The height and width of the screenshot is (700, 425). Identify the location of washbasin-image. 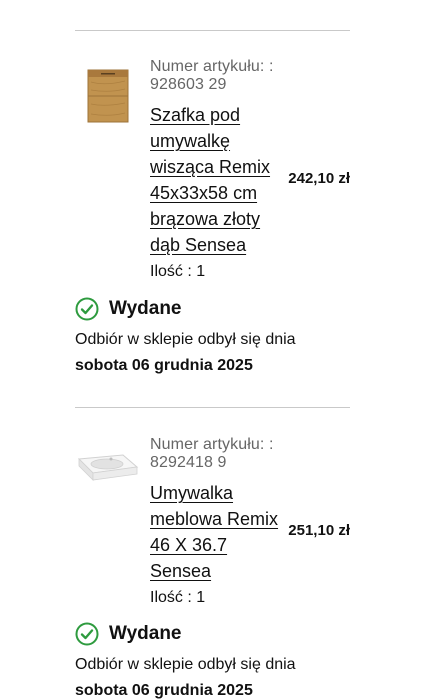
(107, 471).